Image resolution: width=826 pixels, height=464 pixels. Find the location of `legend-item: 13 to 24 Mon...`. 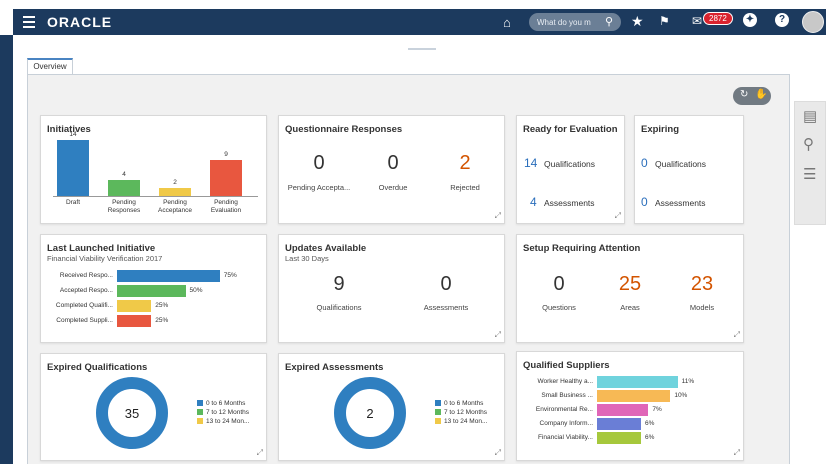

legend-item: 13 to 24 Mon... is located at coordinates (223, 421).